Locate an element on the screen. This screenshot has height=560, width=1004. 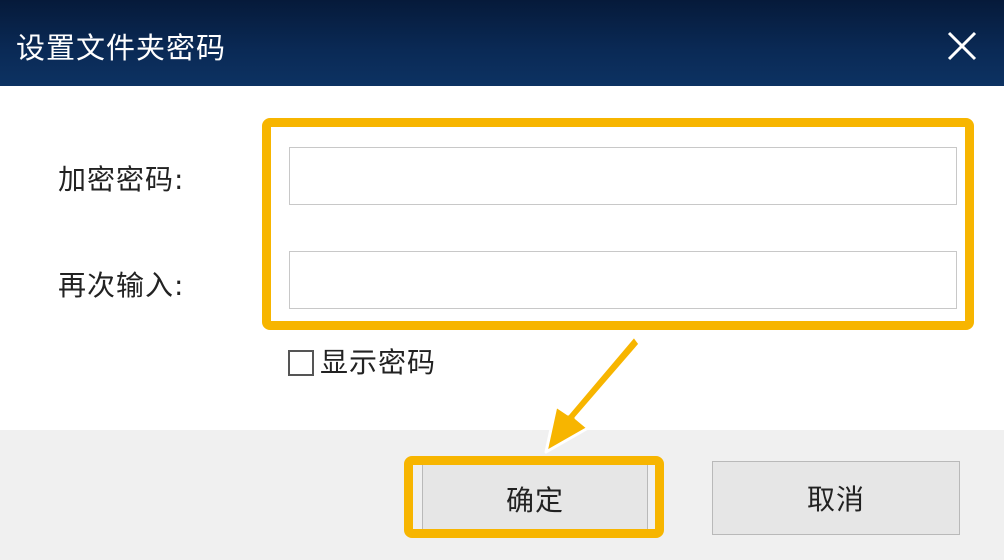
confirm-password-label: 再次输入: is located at coordinates (121, 285).